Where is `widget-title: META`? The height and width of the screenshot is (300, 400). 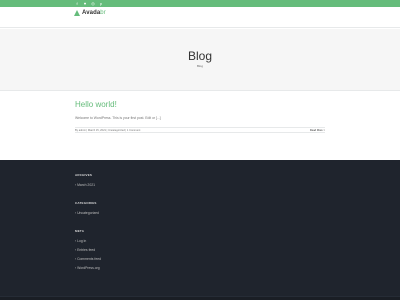 widget-title: META is located at coordinates (80, 231).